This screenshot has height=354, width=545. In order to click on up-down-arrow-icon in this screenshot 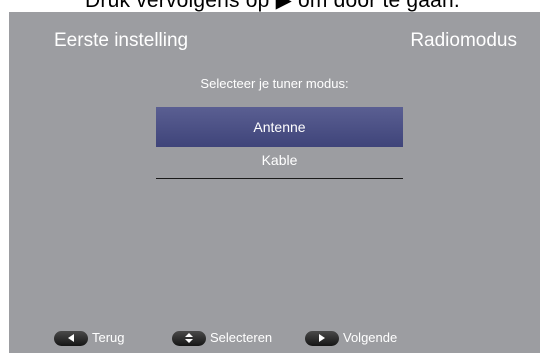, I will do `click(189, 338)`.